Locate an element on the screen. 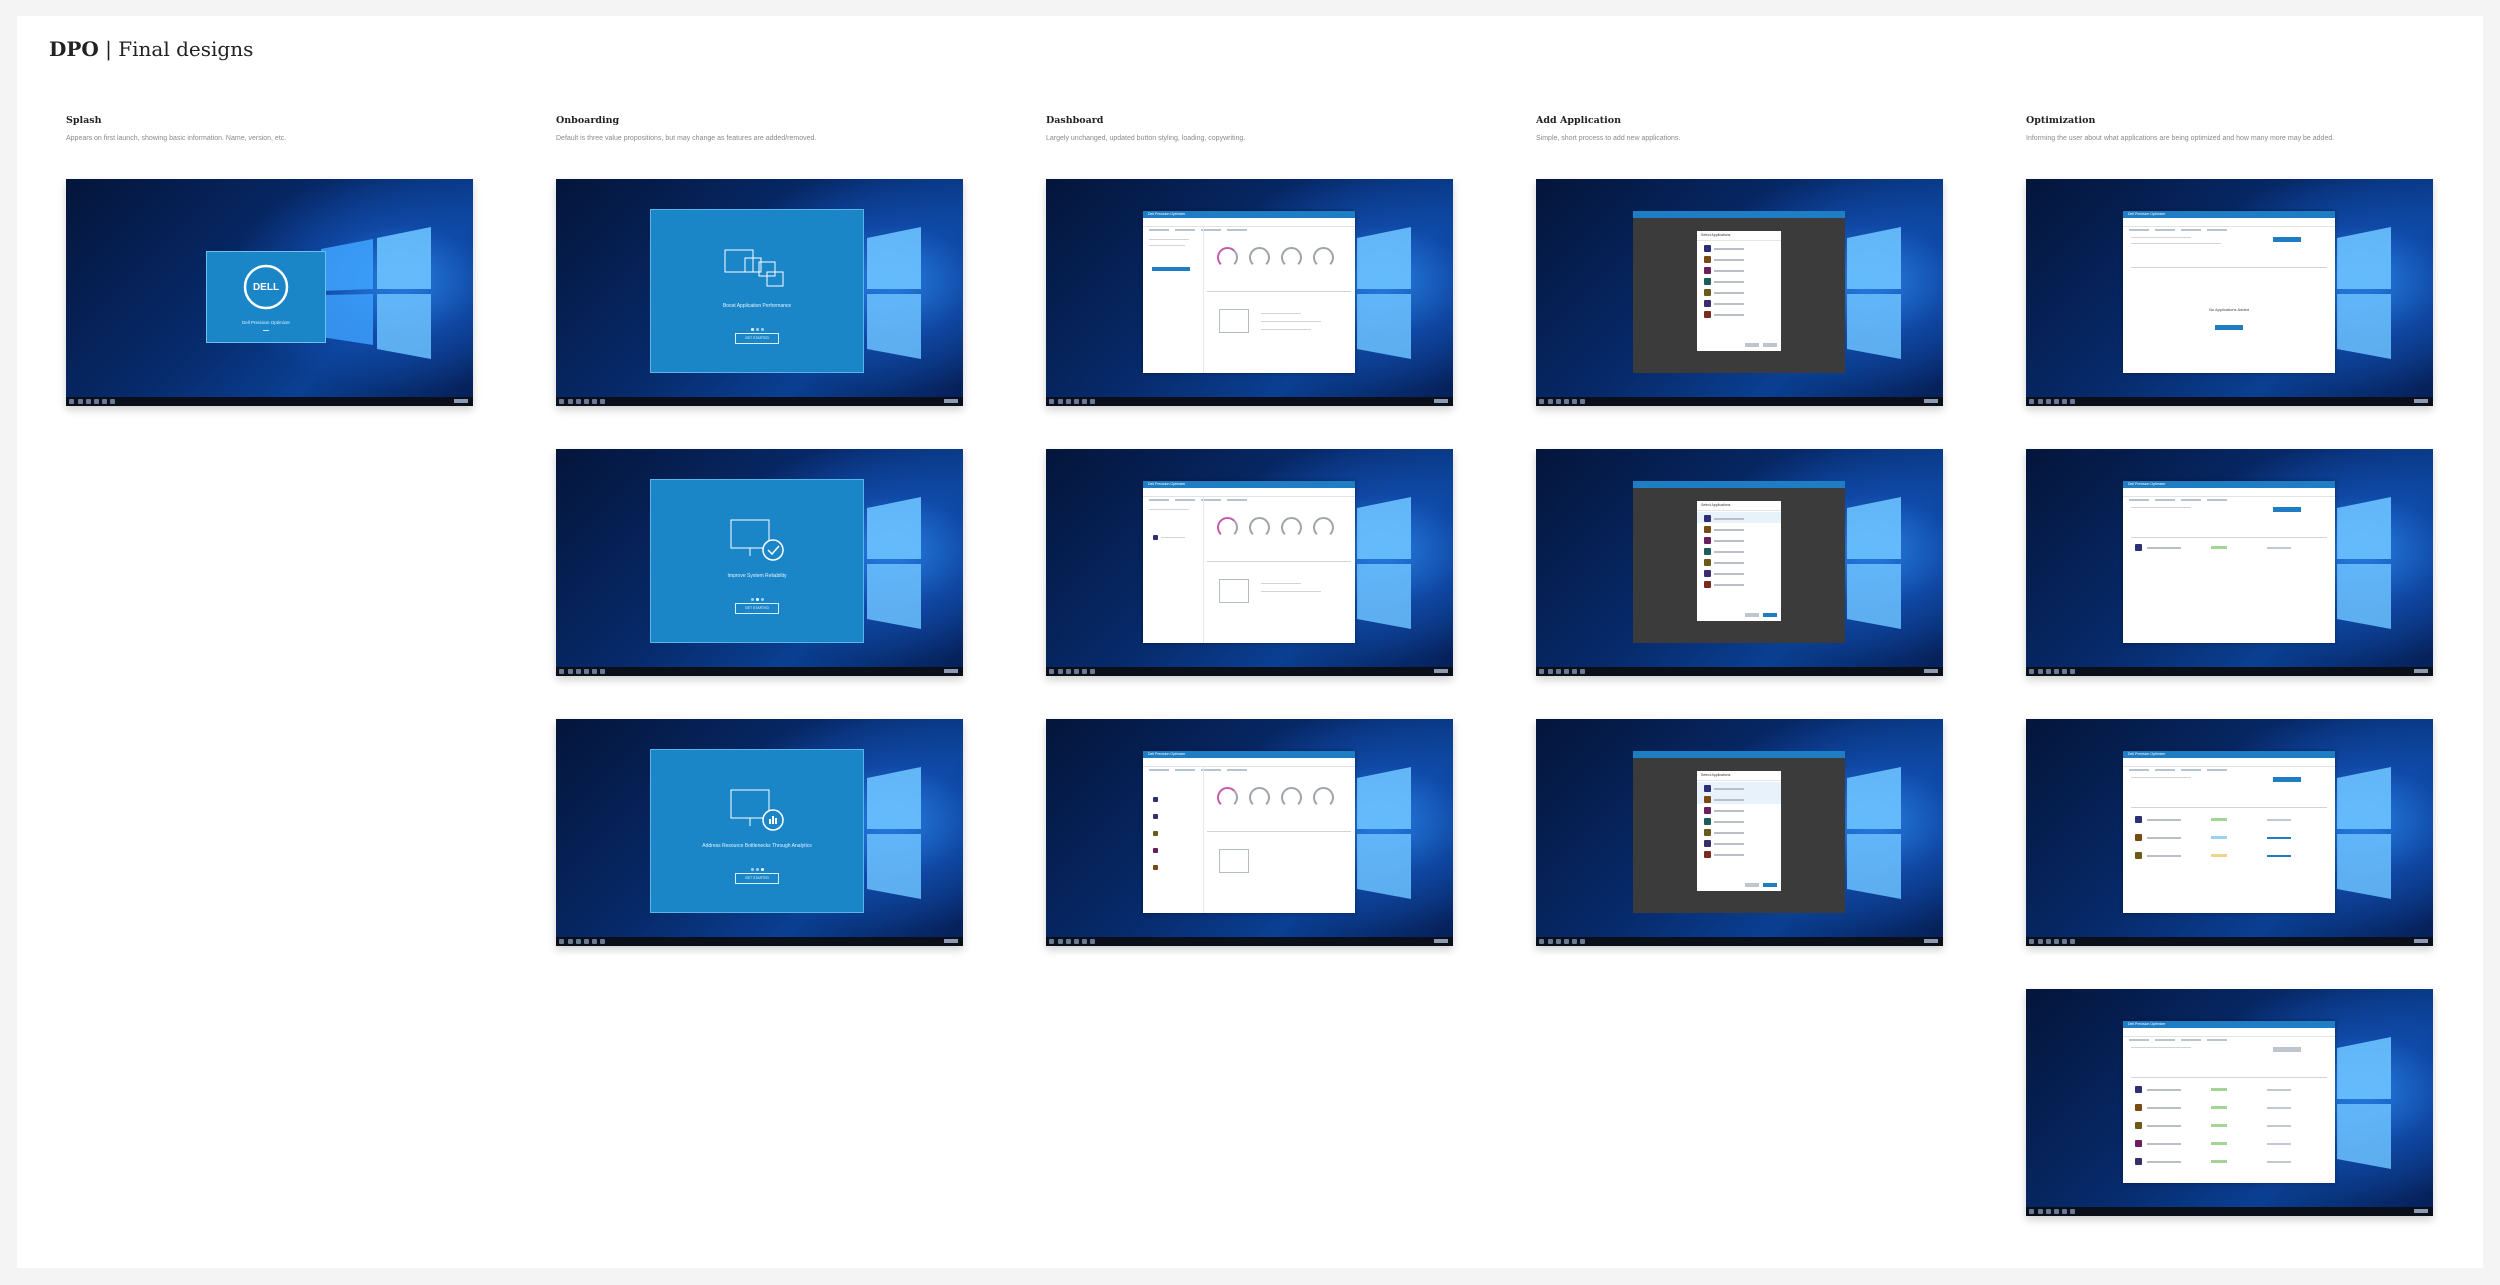 The width and height of the screenshot is (2500, 1285). dashboard-screenshot-3: Dell Precision Optimizer is located at coordinates (1249, 832).